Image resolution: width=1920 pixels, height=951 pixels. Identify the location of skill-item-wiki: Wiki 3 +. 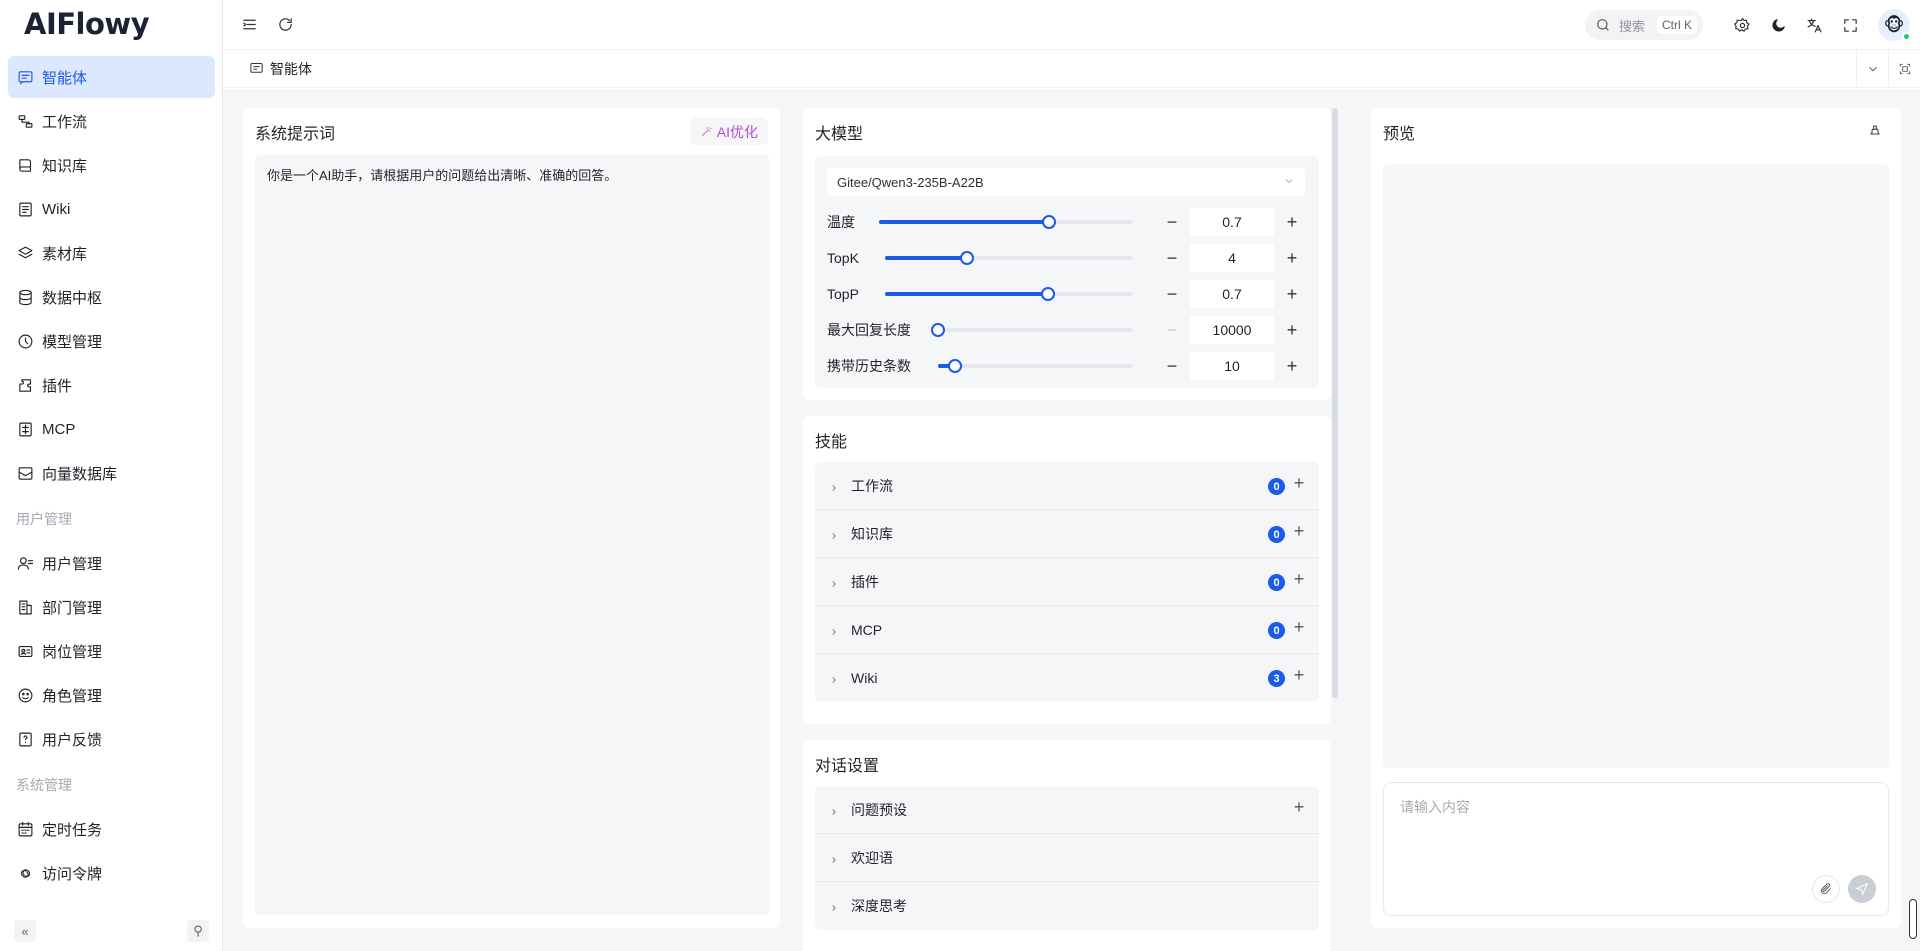
(1067, 678).